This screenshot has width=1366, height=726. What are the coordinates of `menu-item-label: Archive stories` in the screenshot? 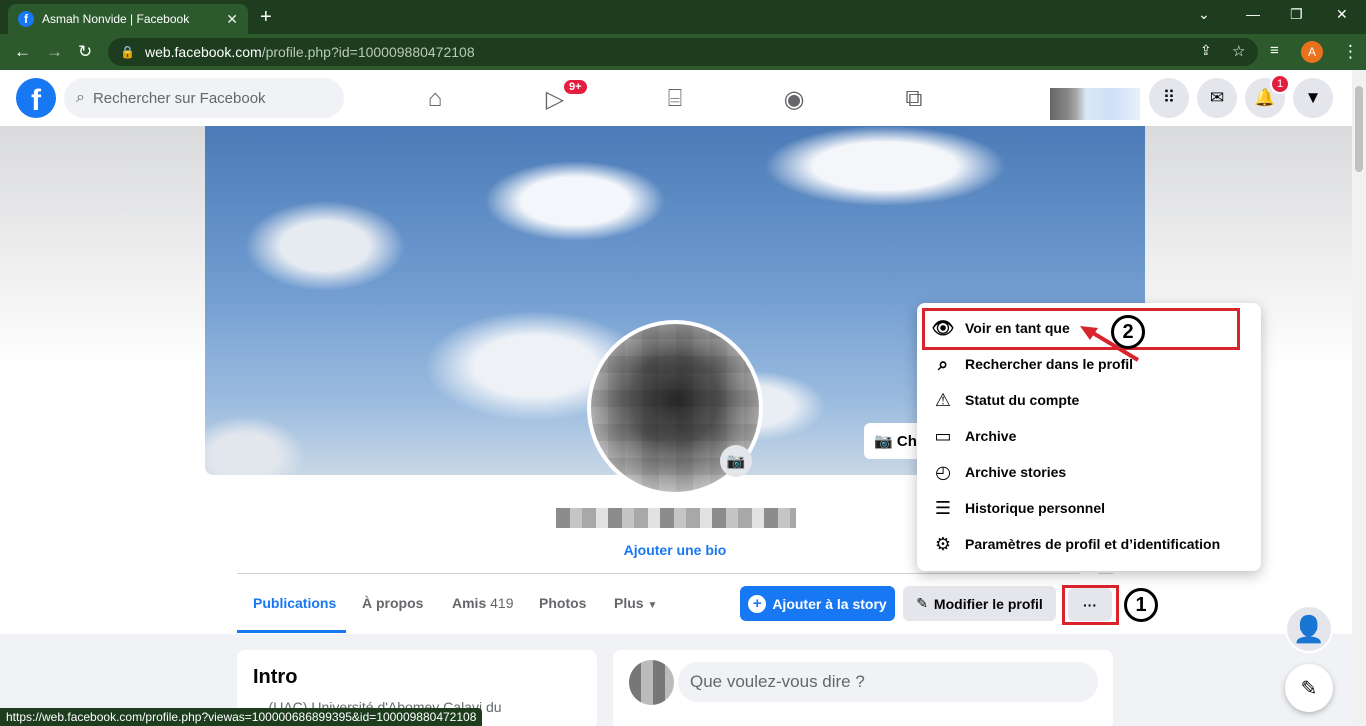 It's located at (1016, 472).